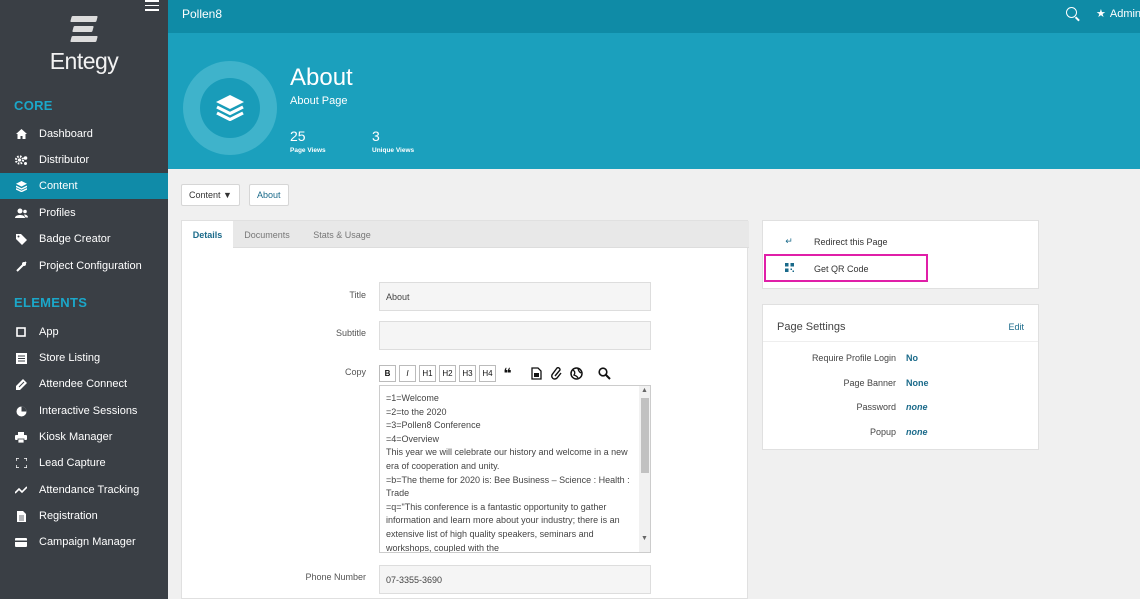 The width and height of the screenshot is (1140, 599). I want to click on h2-button: H2, so click(447, 373).